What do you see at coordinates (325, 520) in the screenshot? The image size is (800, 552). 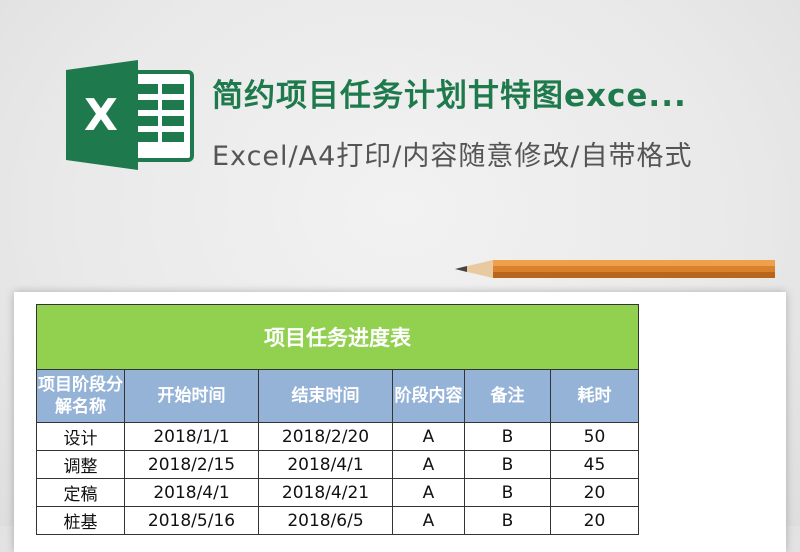 I see `cell: 2018/6/5` at bounding box center [325, 520].